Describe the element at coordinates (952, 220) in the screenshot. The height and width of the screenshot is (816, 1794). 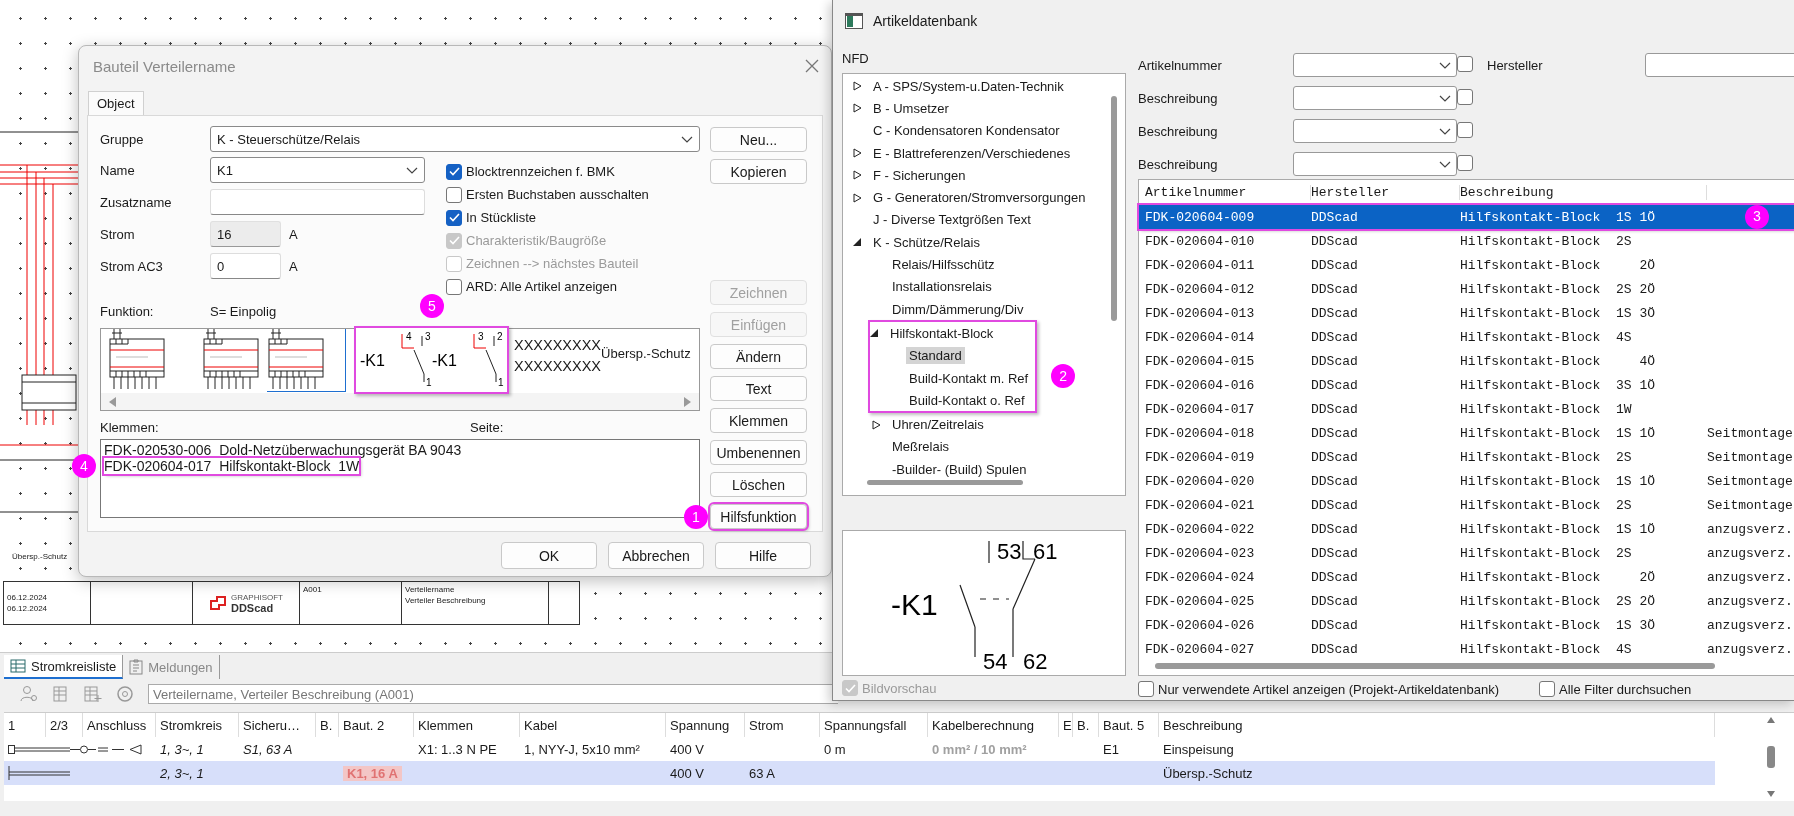
I see `tree-item: J - Diverse Textgrößen Text` at that location.